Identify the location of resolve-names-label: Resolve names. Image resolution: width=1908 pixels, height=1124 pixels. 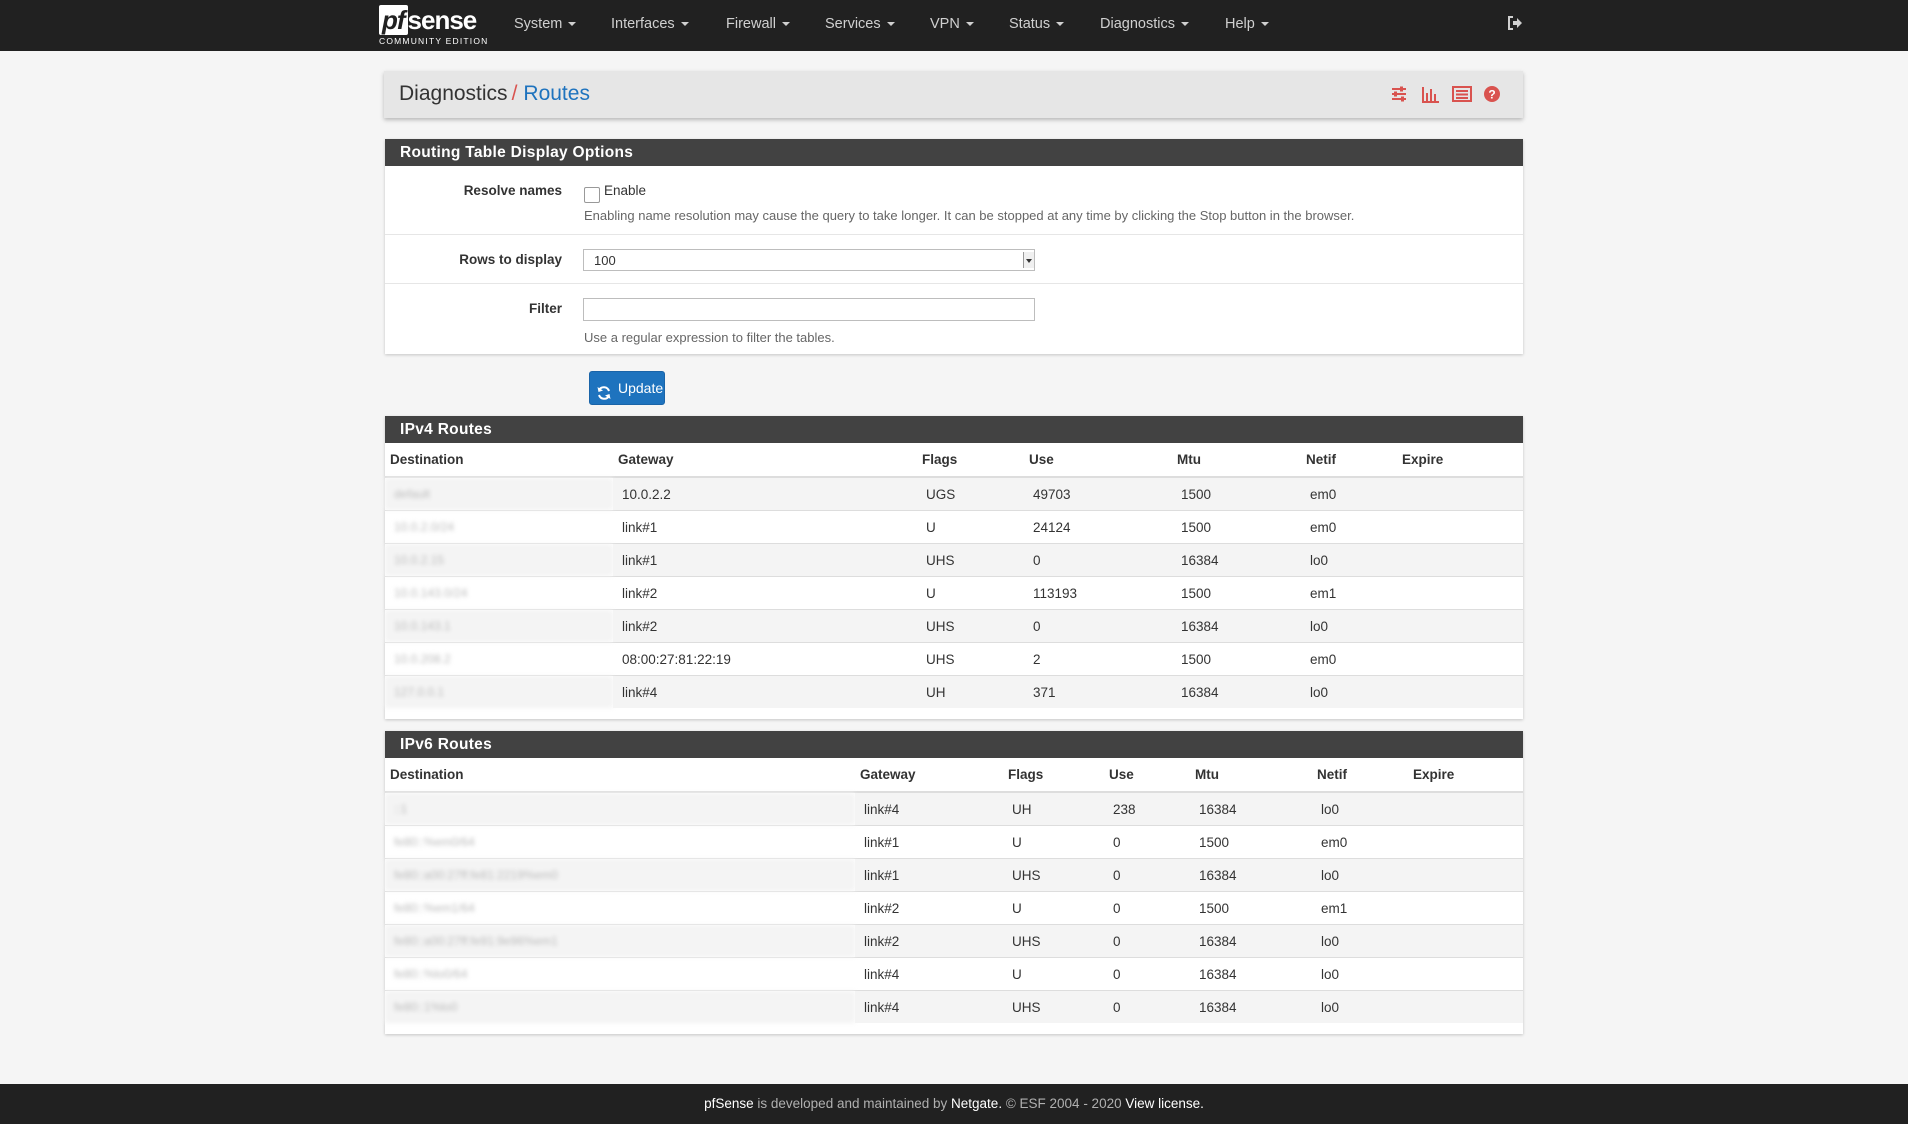
(512, 190).